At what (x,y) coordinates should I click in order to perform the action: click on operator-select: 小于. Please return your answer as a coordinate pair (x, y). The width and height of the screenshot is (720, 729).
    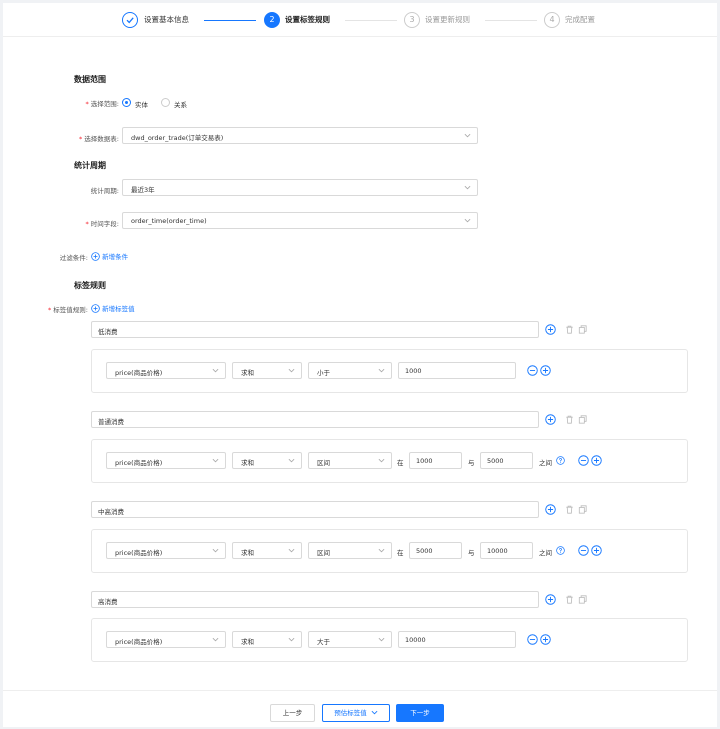
    Looking at the image, I should click on (350, 370).